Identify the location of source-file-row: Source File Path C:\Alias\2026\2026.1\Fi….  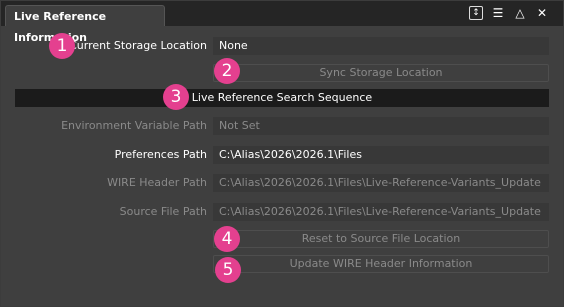
(282, 212).